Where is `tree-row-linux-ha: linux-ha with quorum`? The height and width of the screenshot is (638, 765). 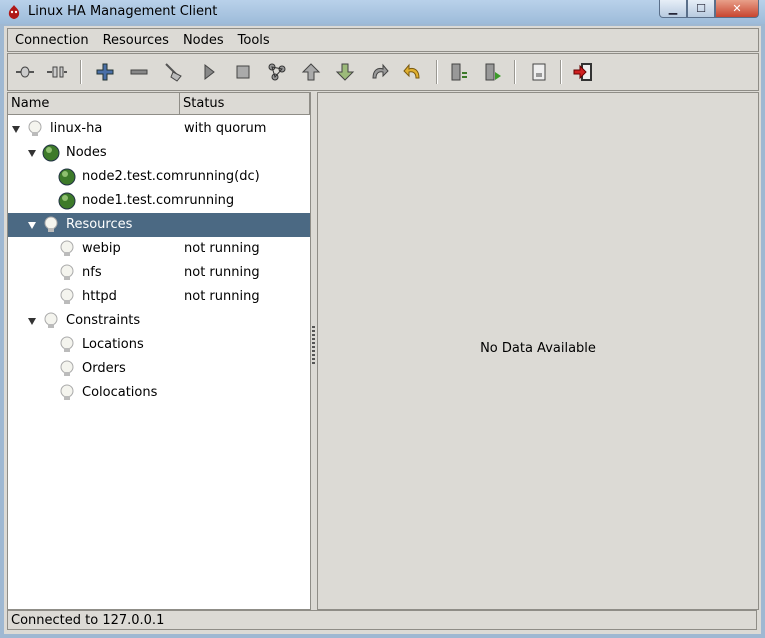 tree-row-linux-ha: linux-ha with quorum is located at coordinates (159, 129).